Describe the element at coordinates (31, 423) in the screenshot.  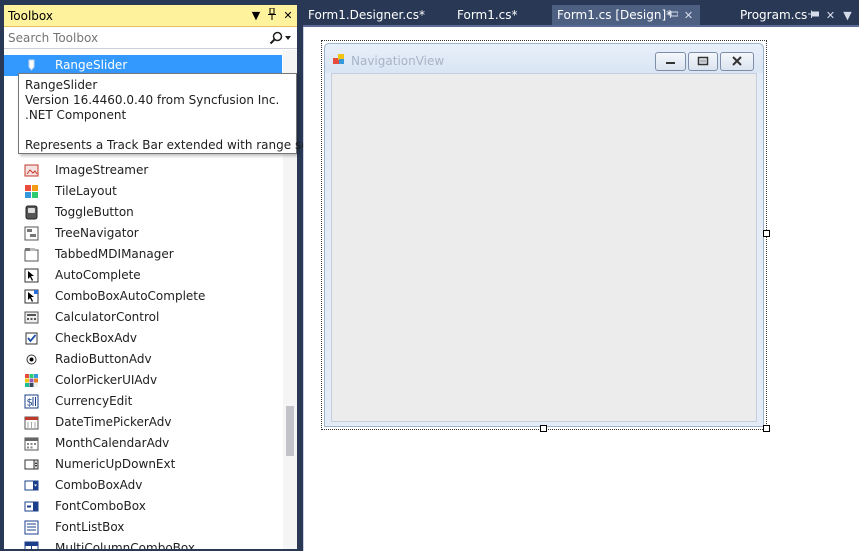
I see `datetime-picker-icon` at that location.